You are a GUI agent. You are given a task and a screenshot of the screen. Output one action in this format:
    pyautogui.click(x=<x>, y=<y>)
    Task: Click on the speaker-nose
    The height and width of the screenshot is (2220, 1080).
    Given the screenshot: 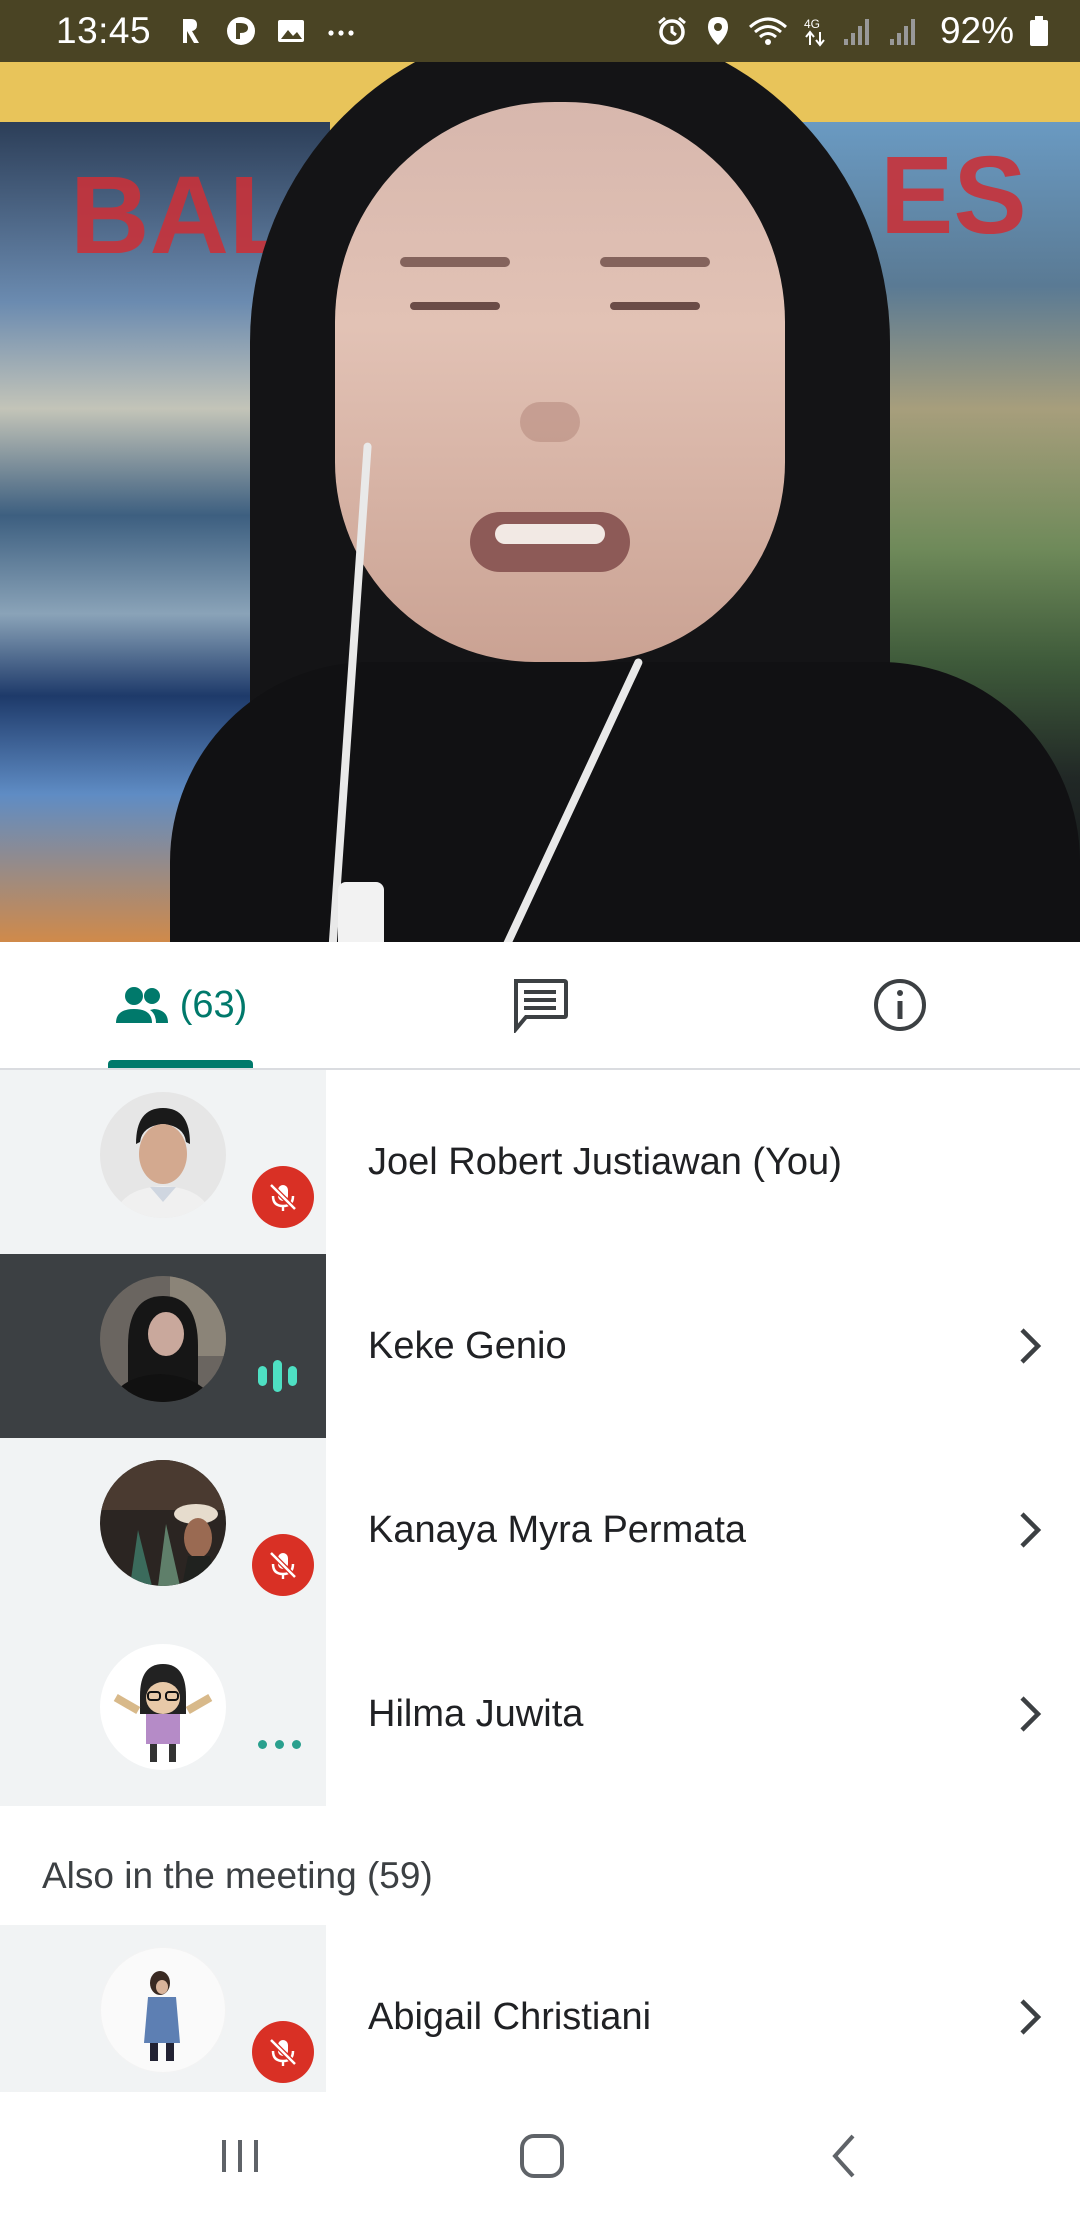 What is the action you would take?
    pyautogui.click(x=550, y=422)
    